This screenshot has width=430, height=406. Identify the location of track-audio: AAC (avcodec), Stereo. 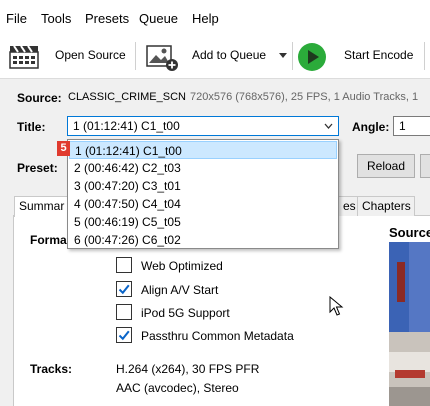
(177, 388).